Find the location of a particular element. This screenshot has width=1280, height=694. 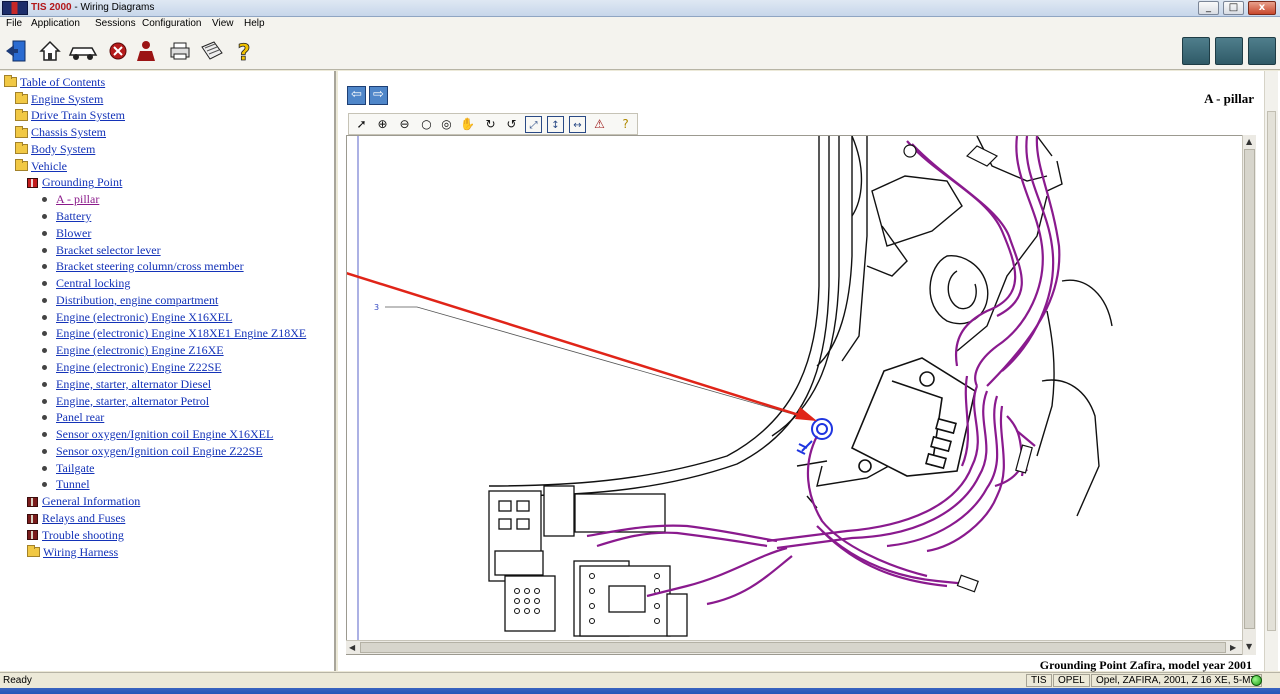

tree-item-label: Engine System is located at coordinates (67, 99).